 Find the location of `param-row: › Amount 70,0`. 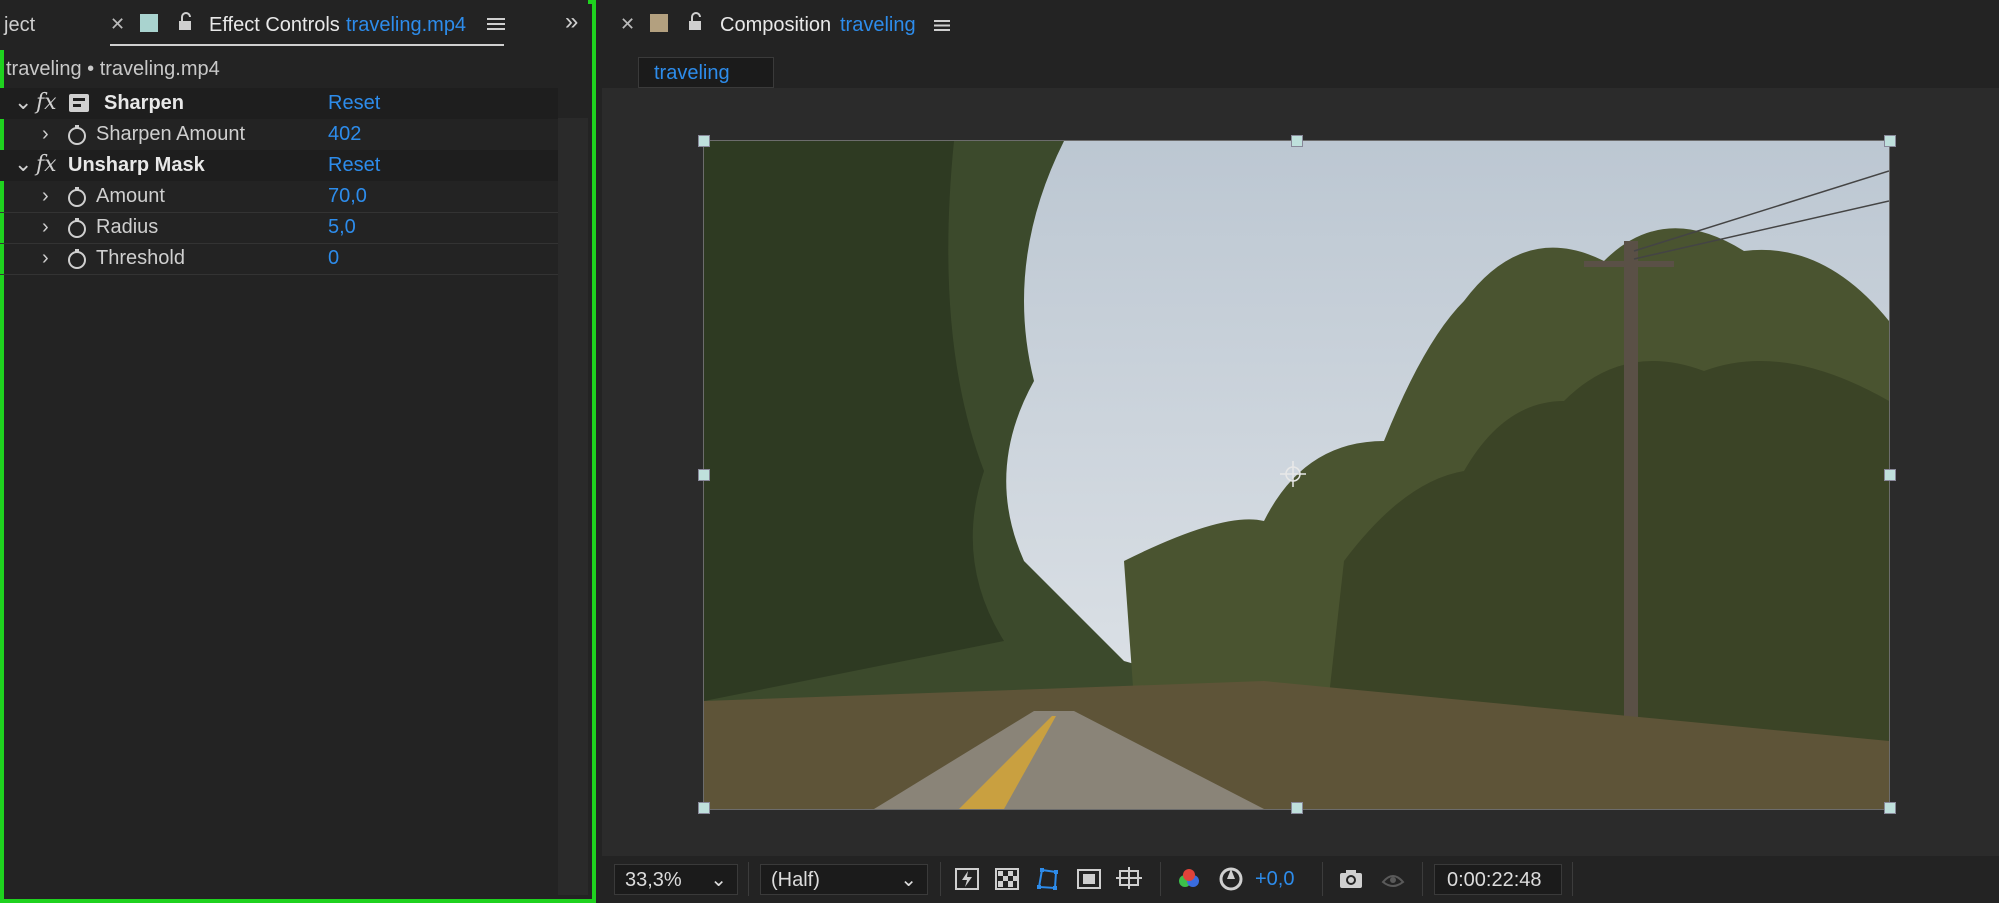

param-row: › Amount 70,0 is located at coordinates (279, 197).